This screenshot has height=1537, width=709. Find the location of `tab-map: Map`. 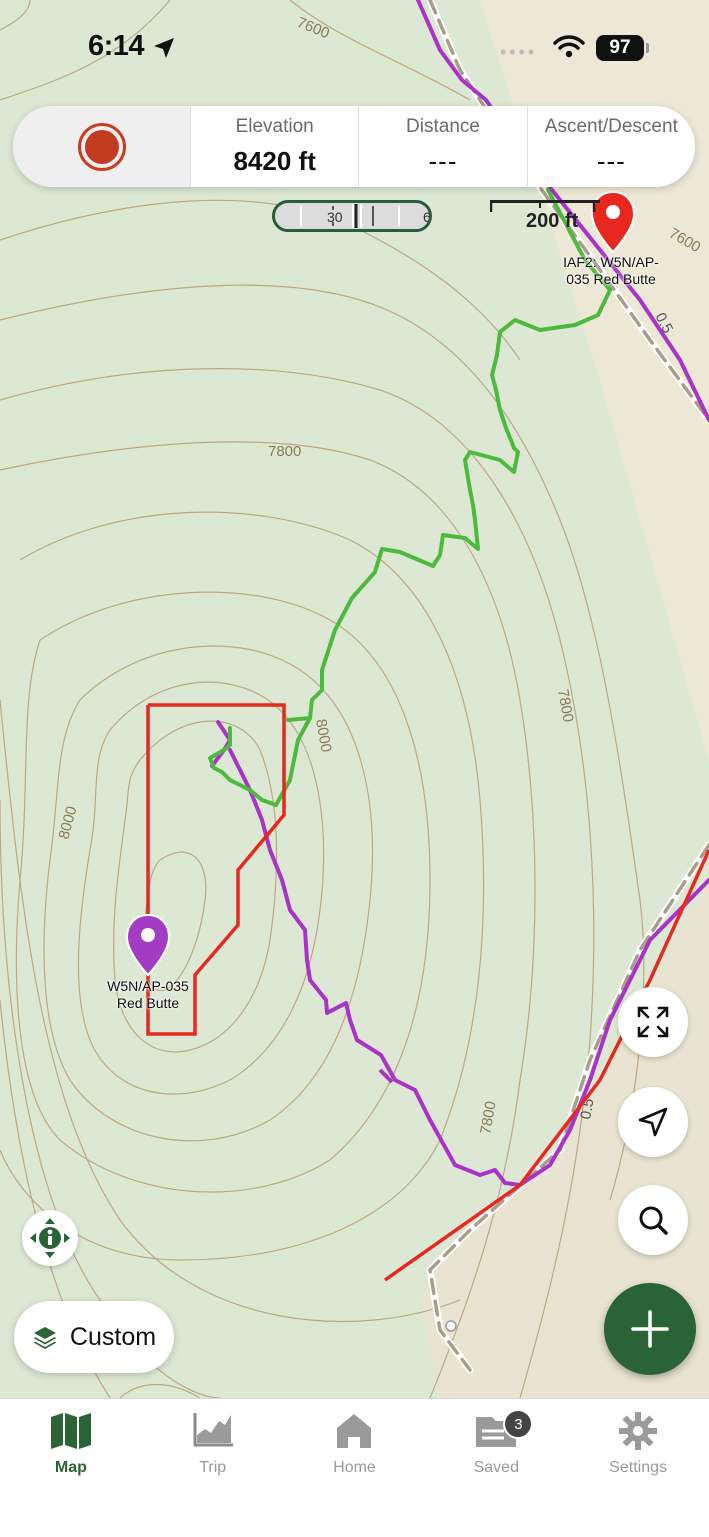

tab-map: Map is located at coordinates (71, 1468).